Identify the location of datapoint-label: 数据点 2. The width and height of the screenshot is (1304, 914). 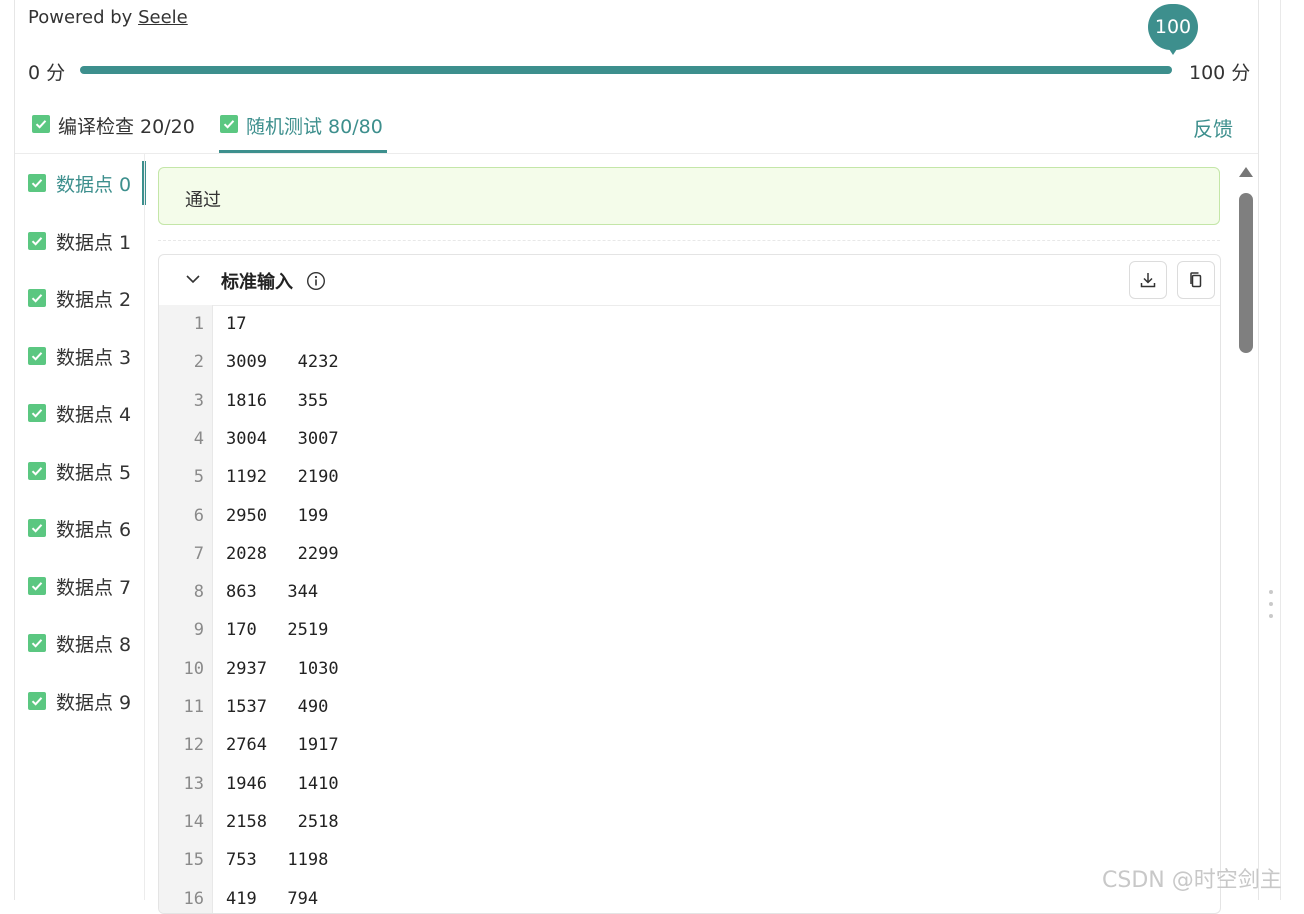
(93, 298).